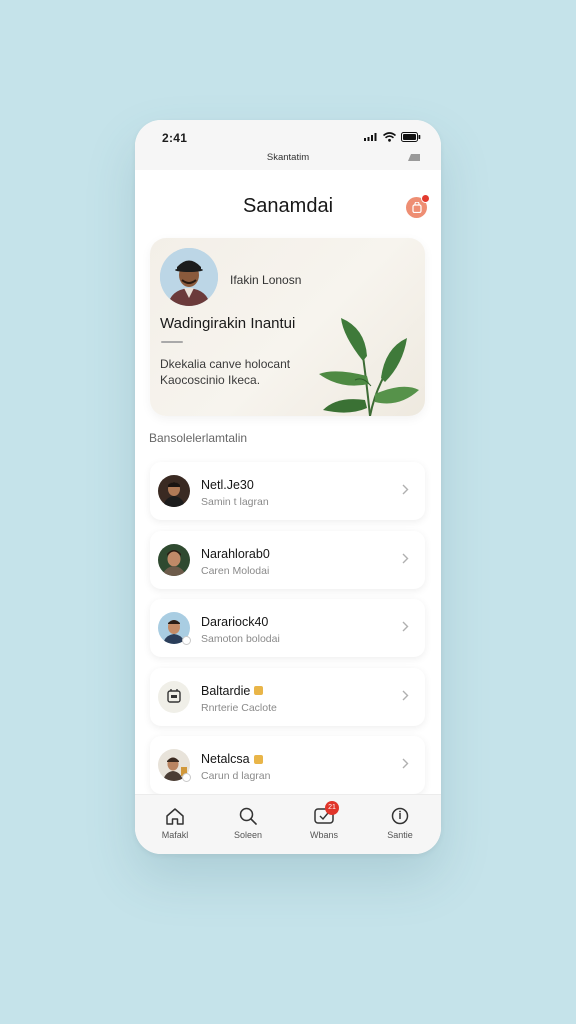  Describe the element at coordinates (175, 835) in the screenshot. I see `nav-label: Mafakl` at that location.